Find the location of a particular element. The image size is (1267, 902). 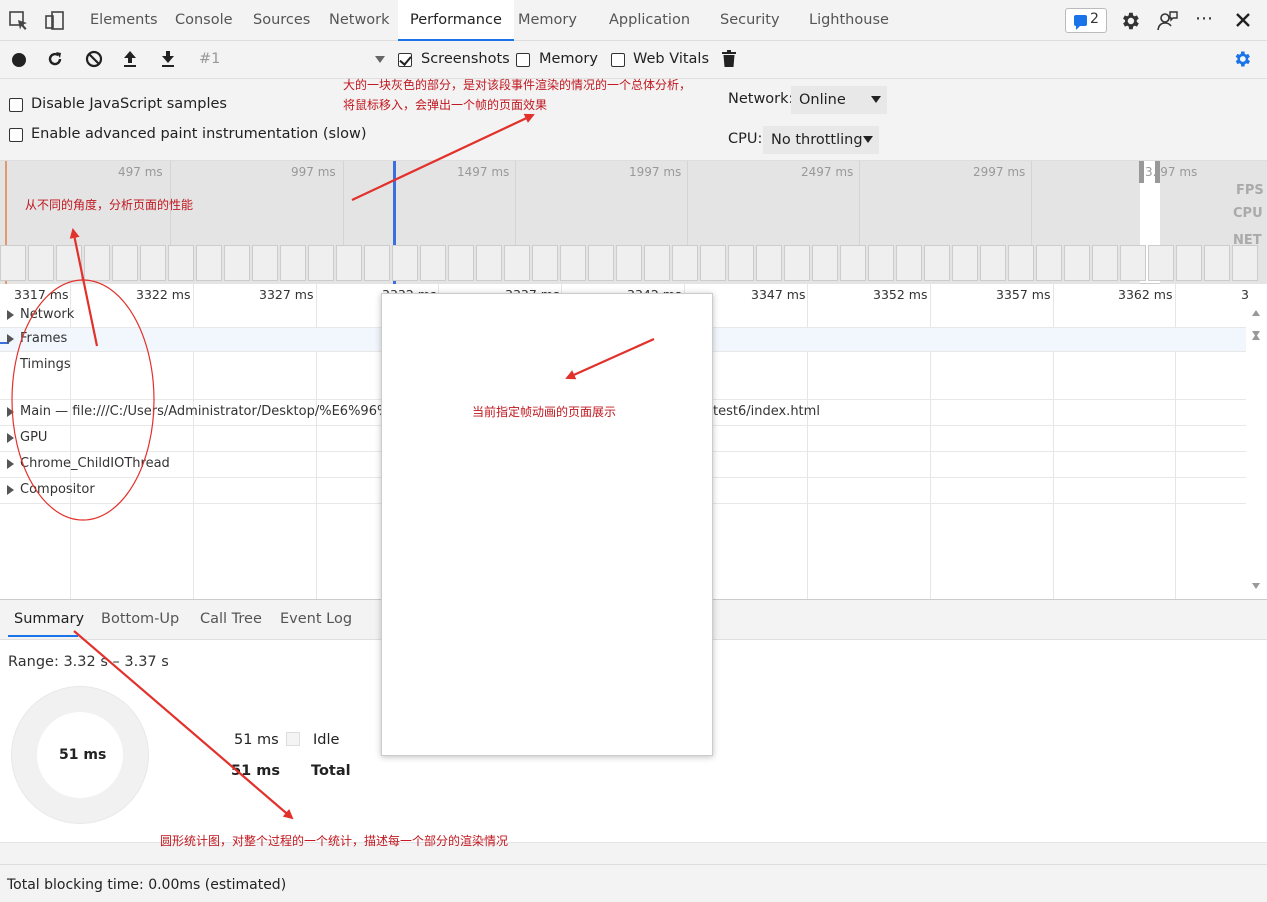

disable-js-samples-checkbox is located at coordinates (16, 105).